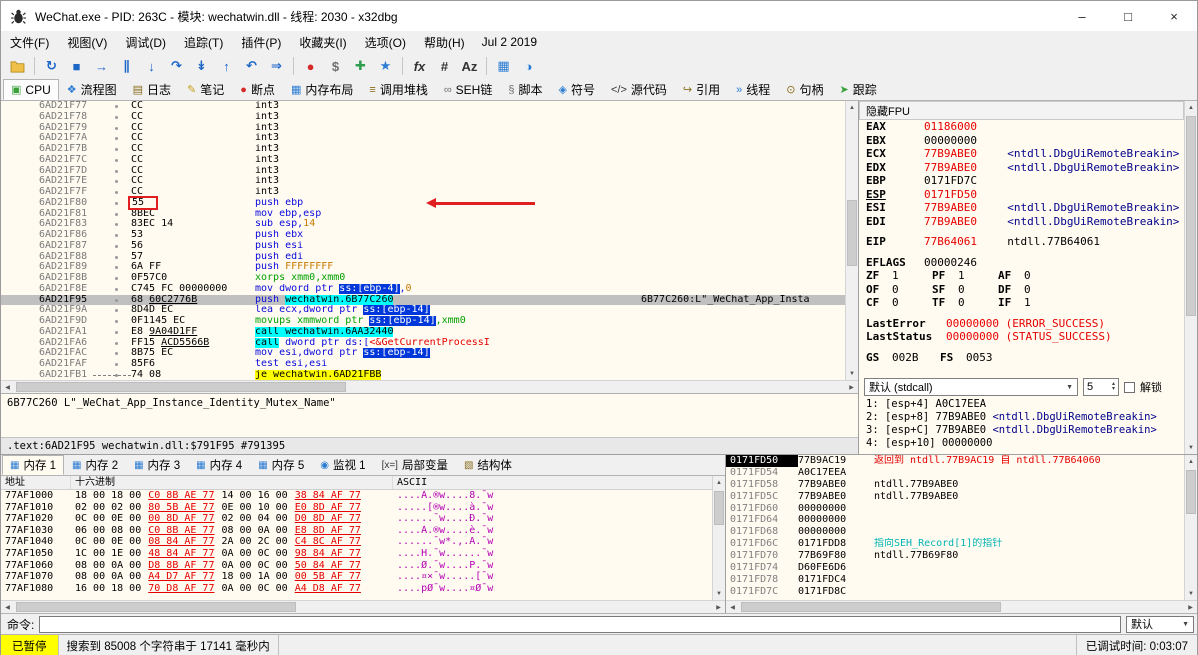 This screenshot has width=1198, height=655. What do you see at coordinates (1021, 181) in the screenshot?
I see `register-row: EBP 0171FD7C` at bounding box center [1021, 181].